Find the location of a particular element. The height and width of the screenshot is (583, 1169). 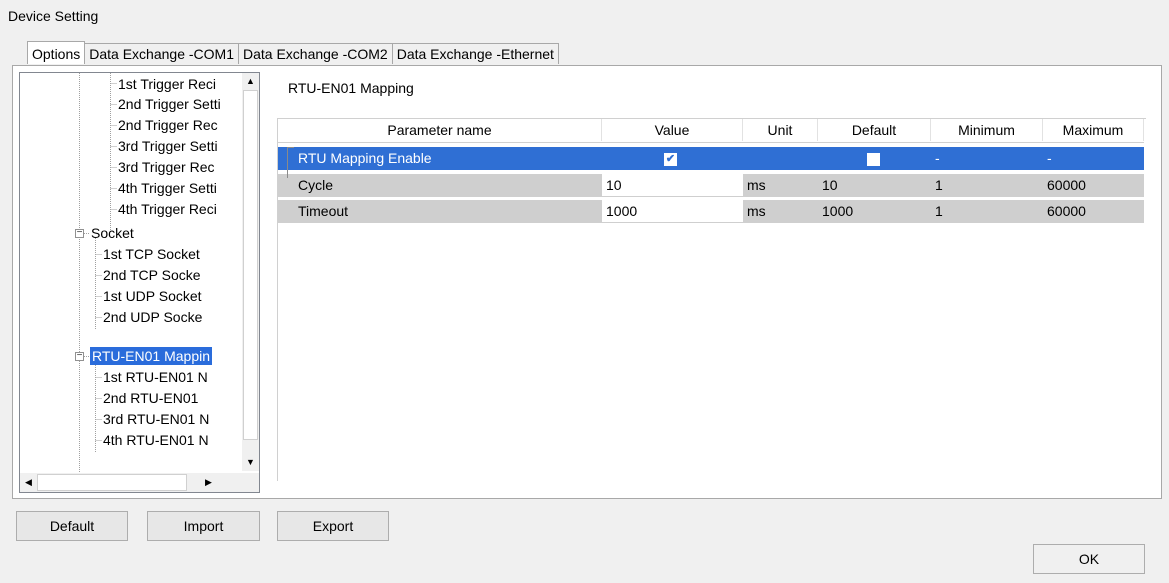

ok-button: OK is located at coordinates (1089, 559).